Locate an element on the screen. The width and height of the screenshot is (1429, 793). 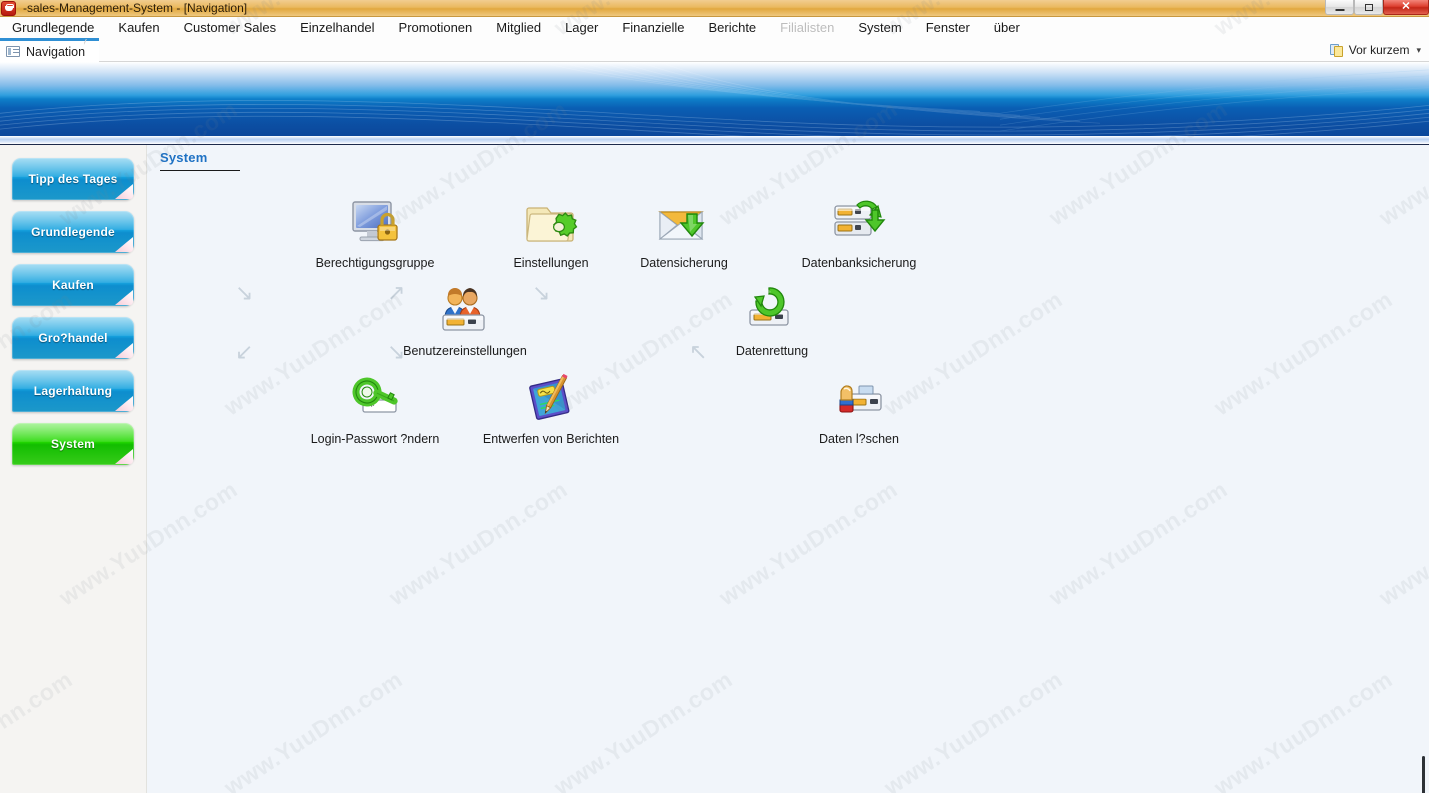
sidebar-item-lagerhaltung: Lagerhaltung is located at coordinates (73, 391).